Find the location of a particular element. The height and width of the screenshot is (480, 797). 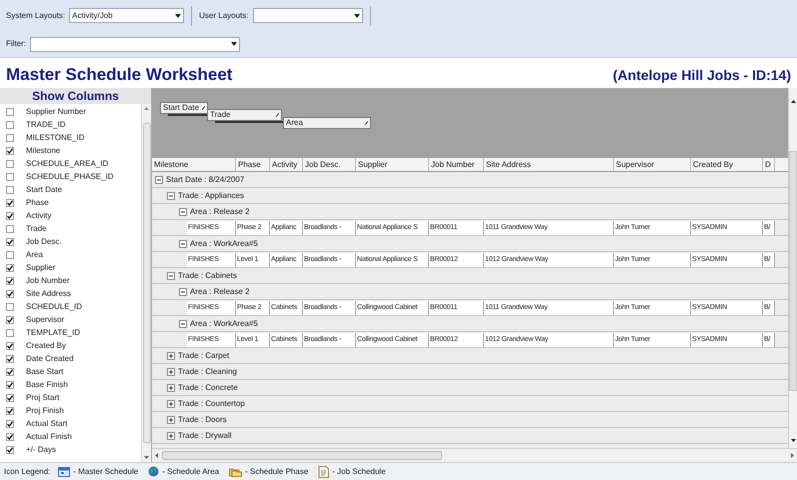

group-row-label: Trade : Appliances is located at coordinates (211, 196).